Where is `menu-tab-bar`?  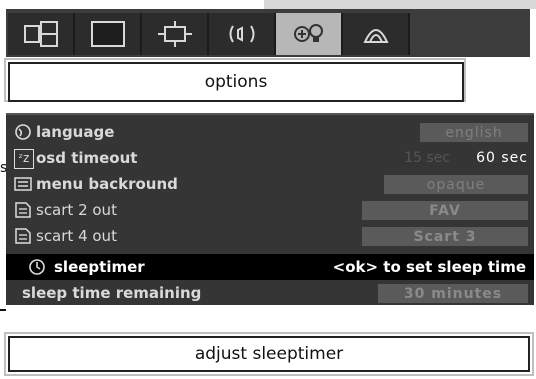 menu-tab-bar is located at coordinates (268, 33).